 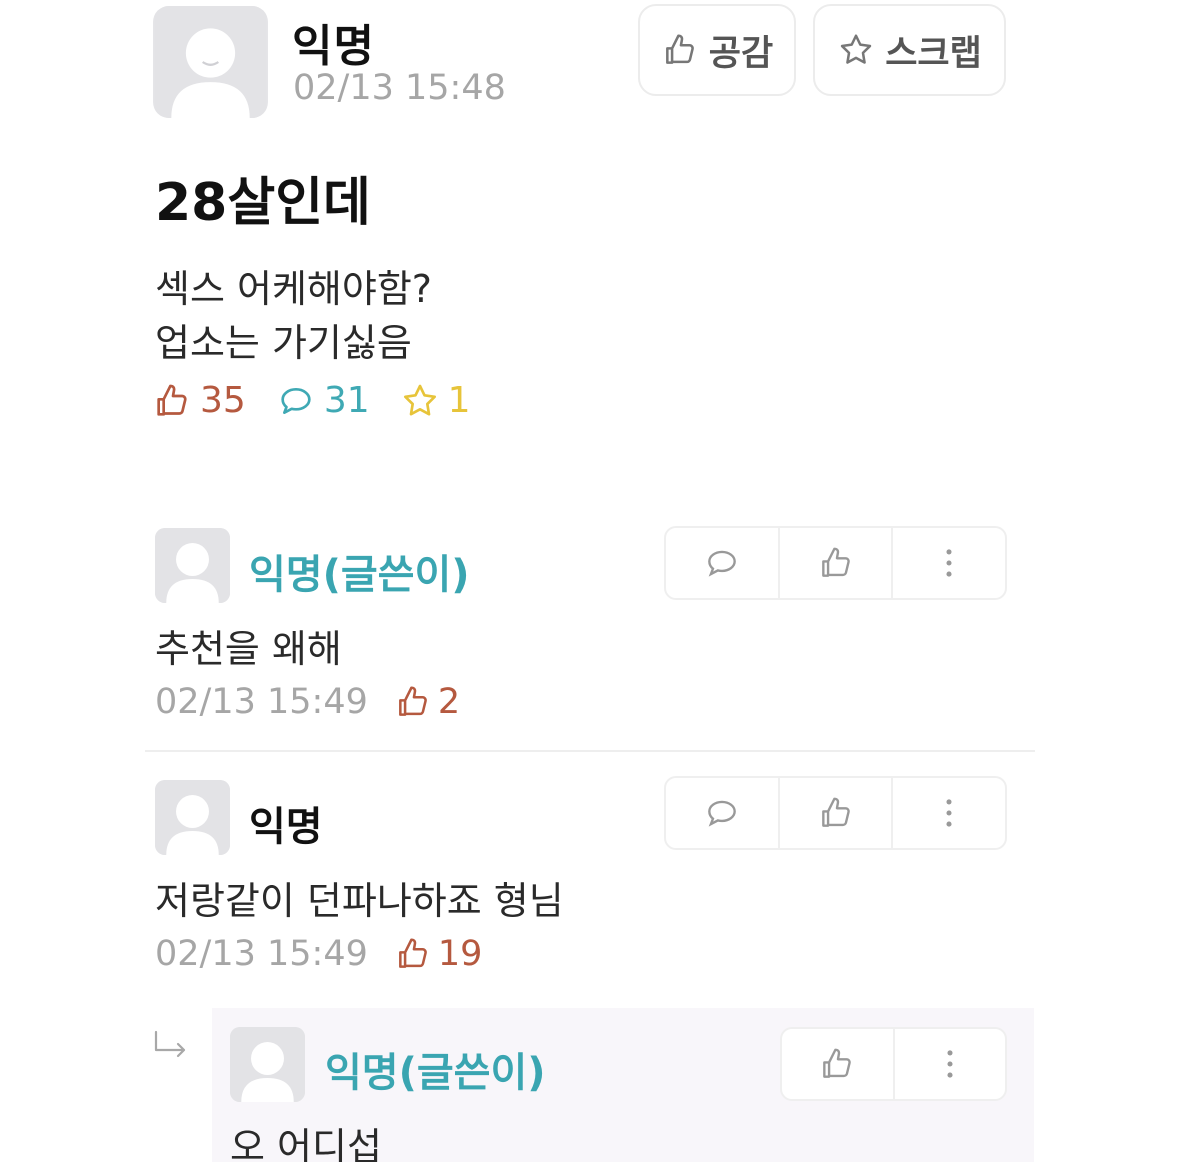 I want to click on scrap-count-value: 1, so click(x=459, y=400).